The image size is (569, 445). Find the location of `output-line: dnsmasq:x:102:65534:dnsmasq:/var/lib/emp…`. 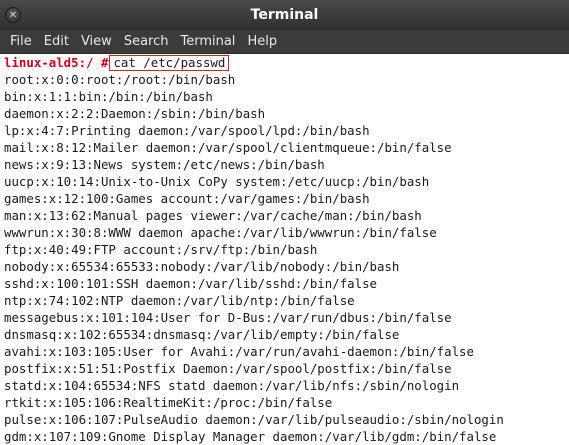

output-line: dnsmasq:x:102:65534:dnsmasq:/var/lib/emp… is located at coordinates (202, 334).